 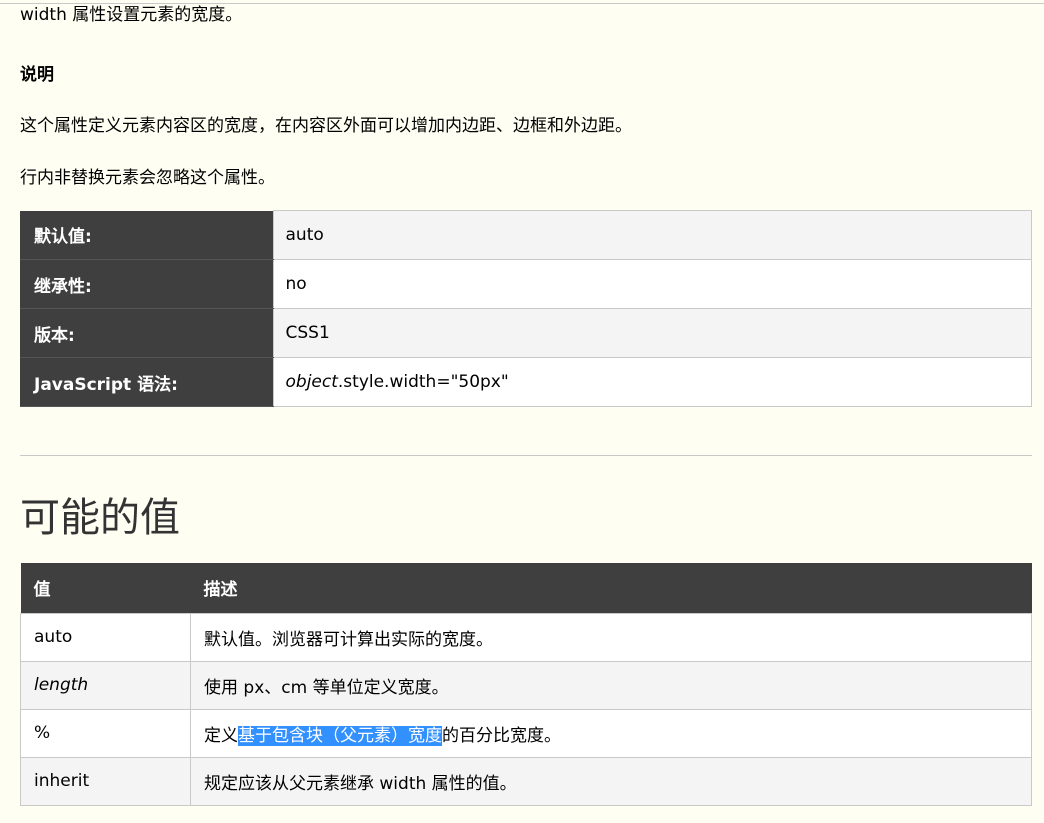 What do you see at coordinates (105, 685) in the screenshot?
I see `value-cell: length` at bounding box center [105, 685].